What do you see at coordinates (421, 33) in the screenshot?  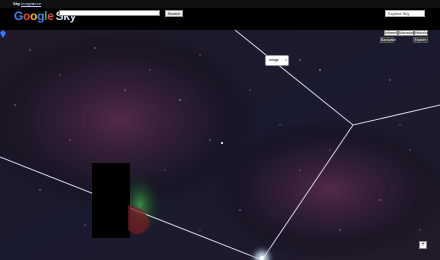 I see `historical-button: Historical` at bounding box center [421, 33].